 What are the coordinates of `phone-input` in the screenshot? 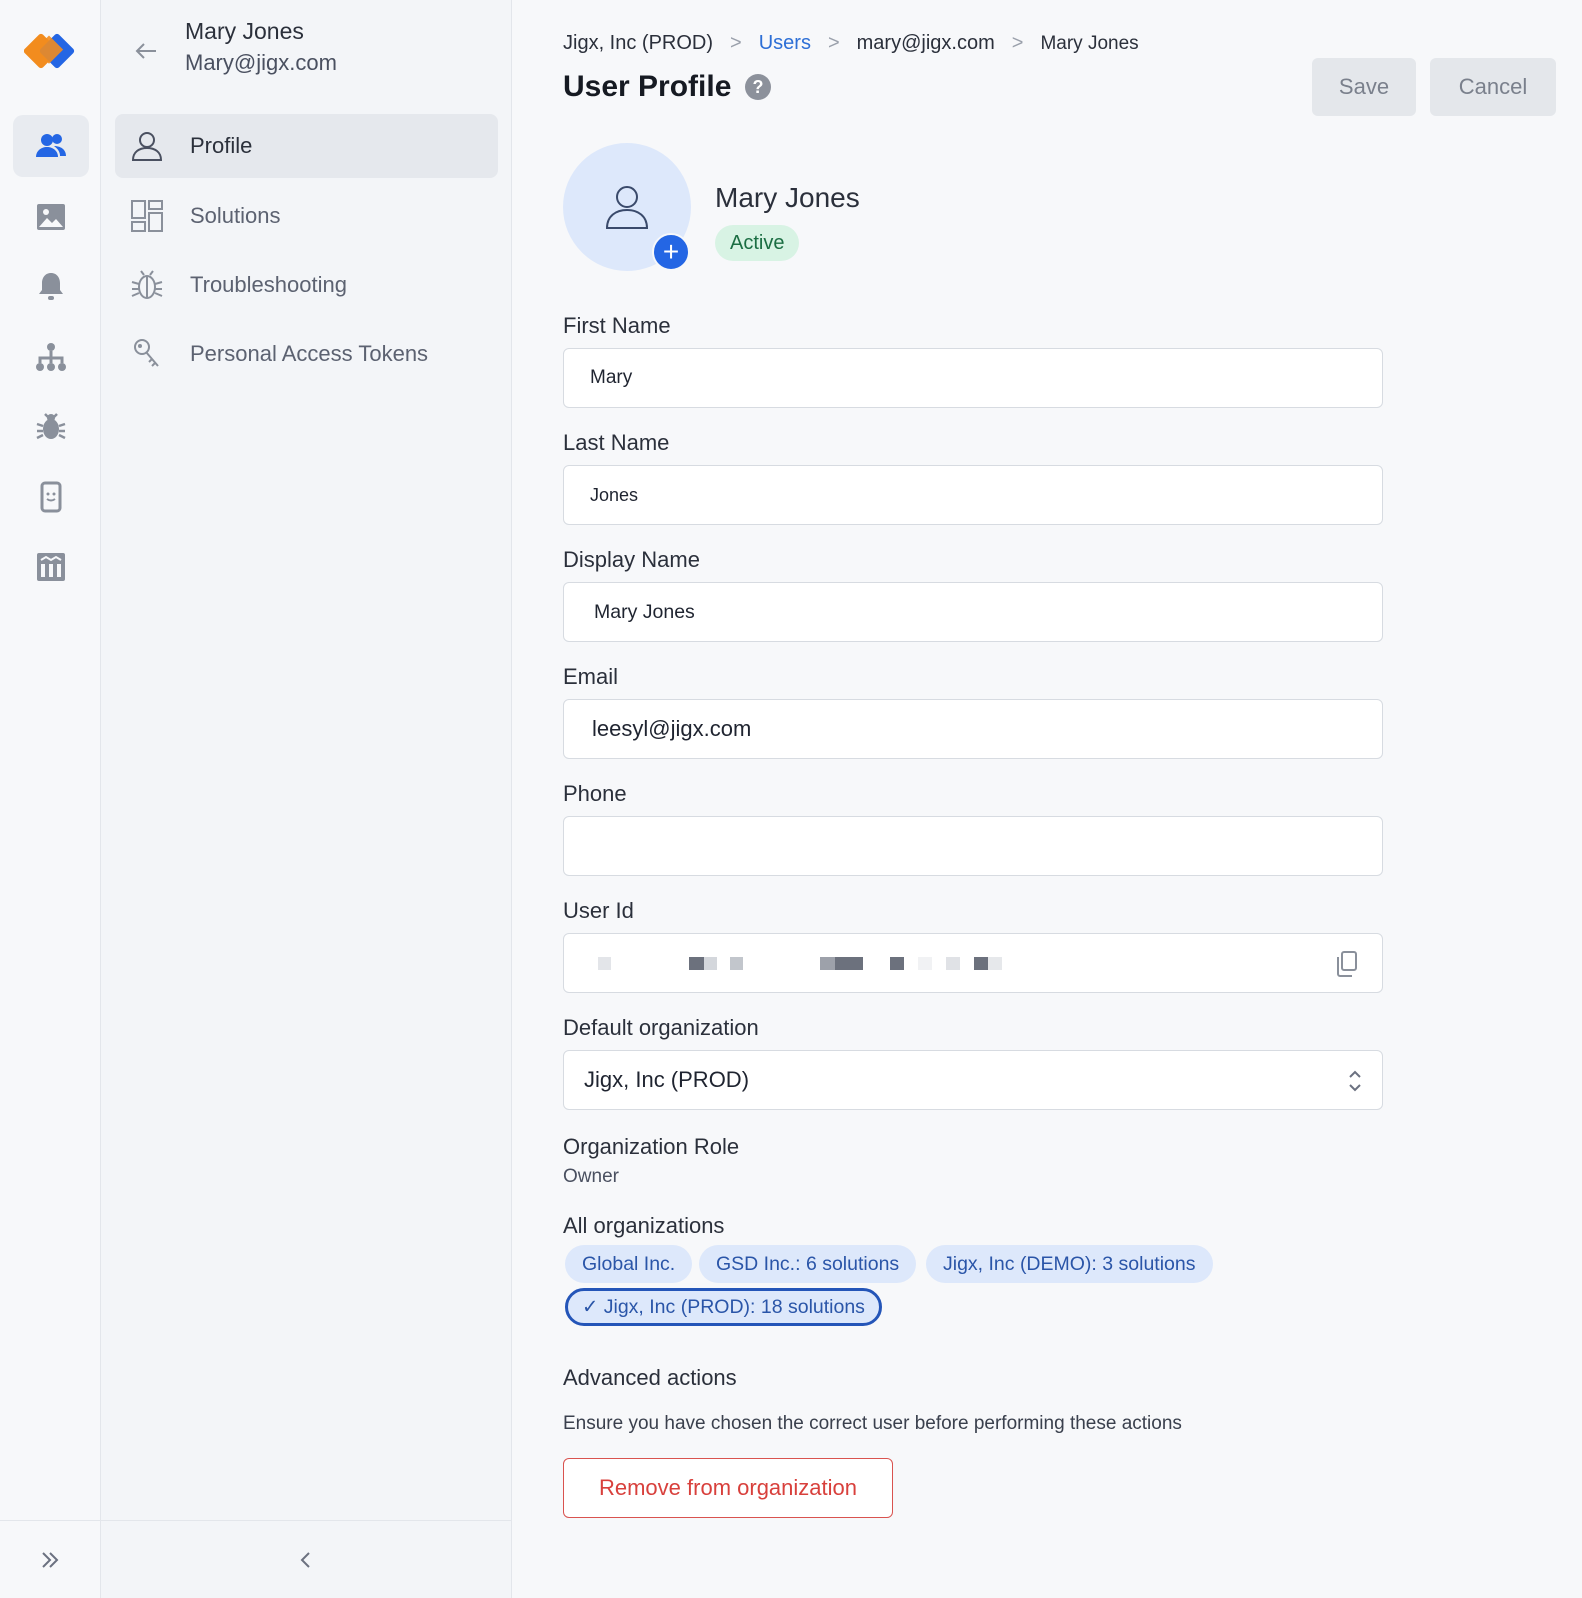 It's located at (973, 846).